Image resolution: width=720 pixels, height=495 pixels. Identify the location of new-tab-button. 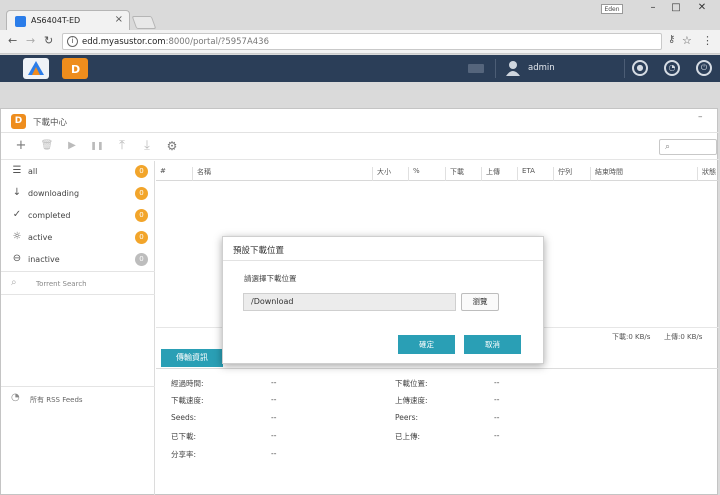
(144, 22).